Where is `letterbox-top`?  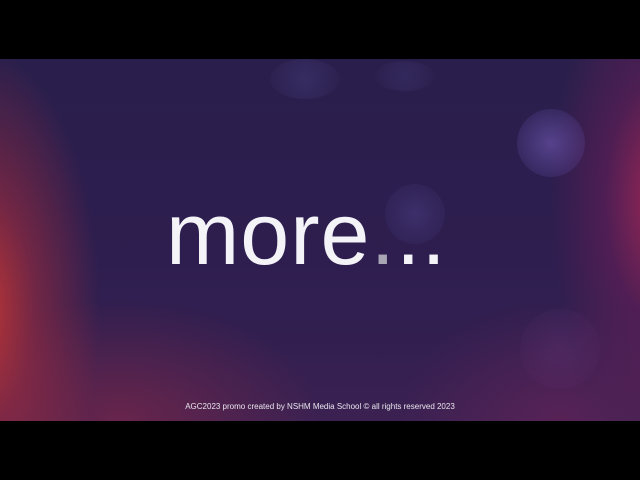 letterbox-top is located at coordinates (320, 29).